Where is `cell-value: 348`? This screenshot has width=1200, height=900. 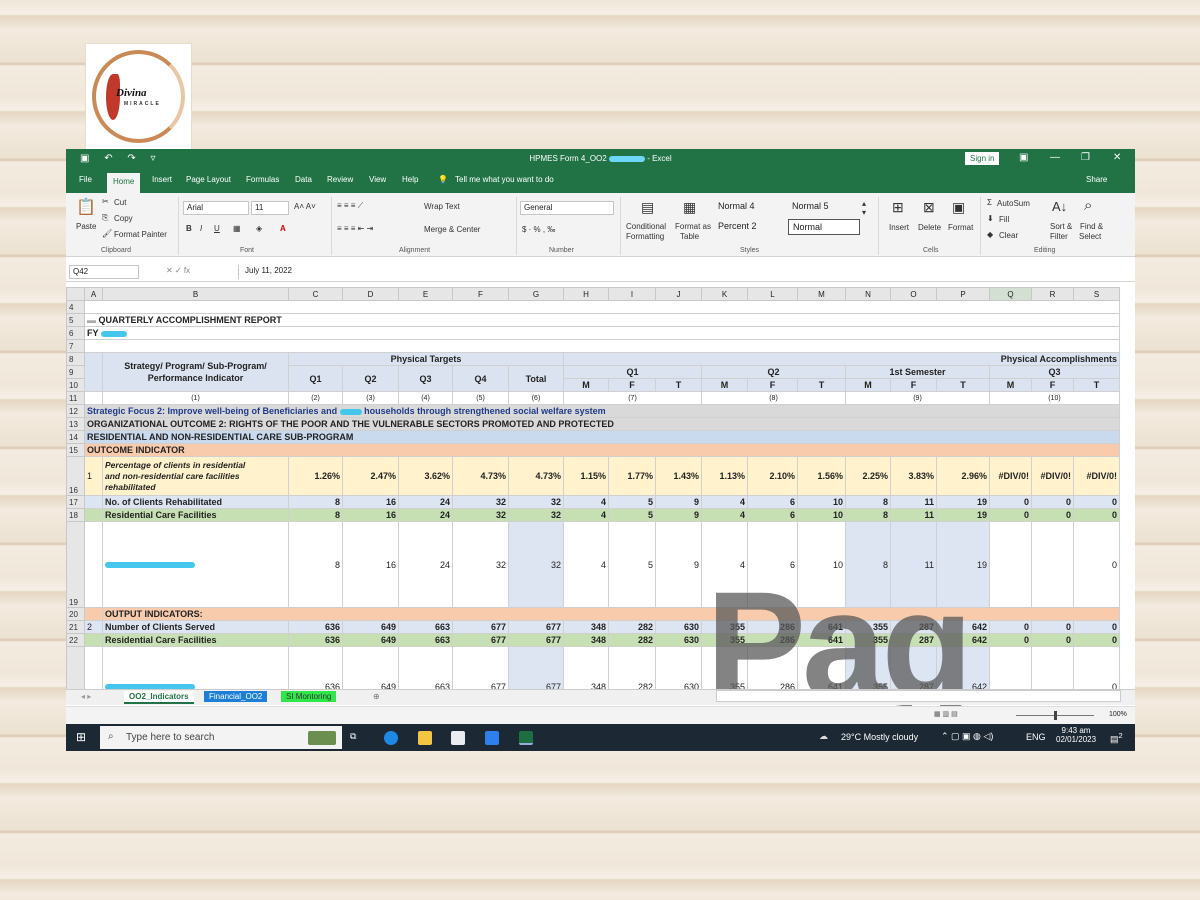 cell-value: 348 is located at coordinates (586, 627).